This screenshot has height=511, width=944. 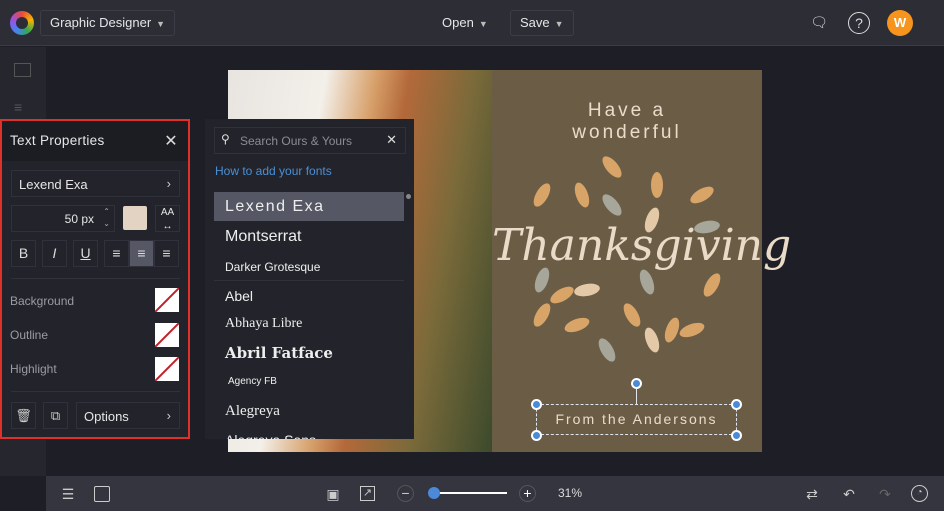 What do you see at coordinates (95, 183) in the screenshot?
I see `font-selector: Lexend Exa ›` at bounding box center [95, 183].